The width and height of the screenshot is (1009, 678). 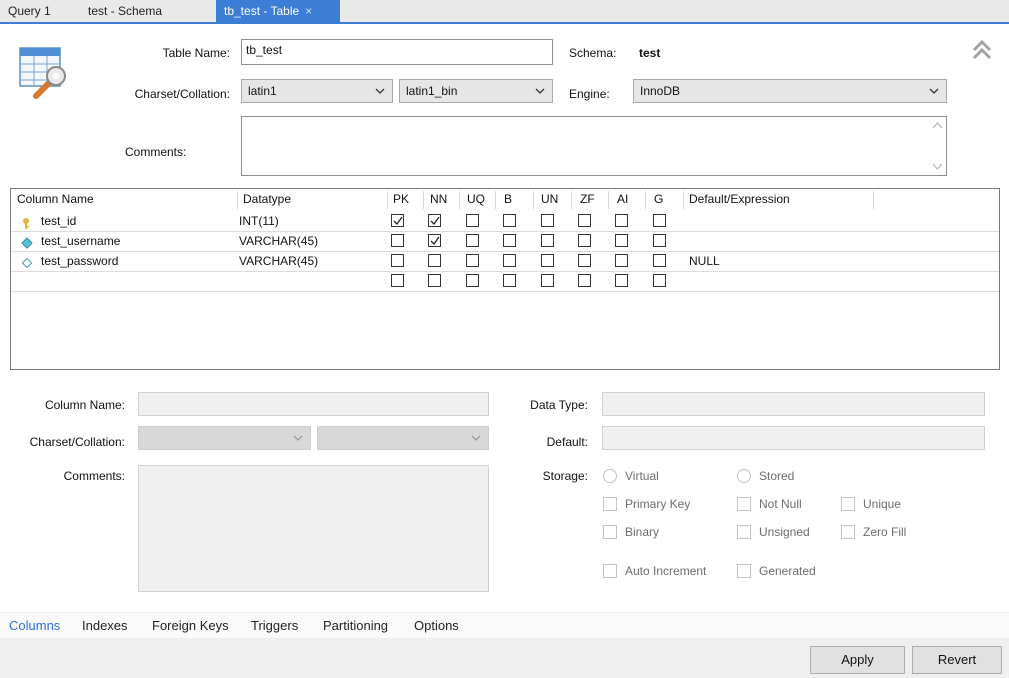 I want to click on column-name-cell: test_username, so click(x=80, y=241).